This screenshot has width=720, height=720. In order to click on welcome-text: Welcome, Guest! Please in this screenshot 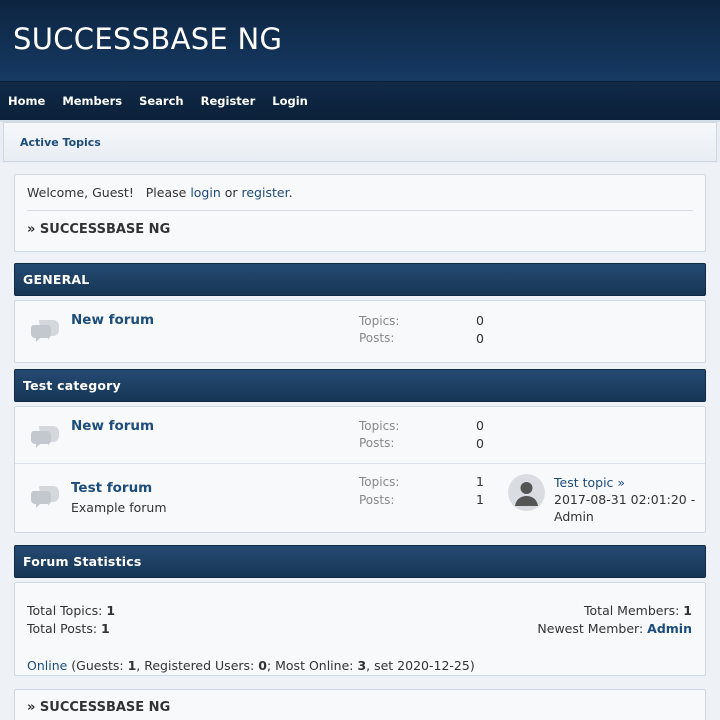, I will do `click(109, 192)`.